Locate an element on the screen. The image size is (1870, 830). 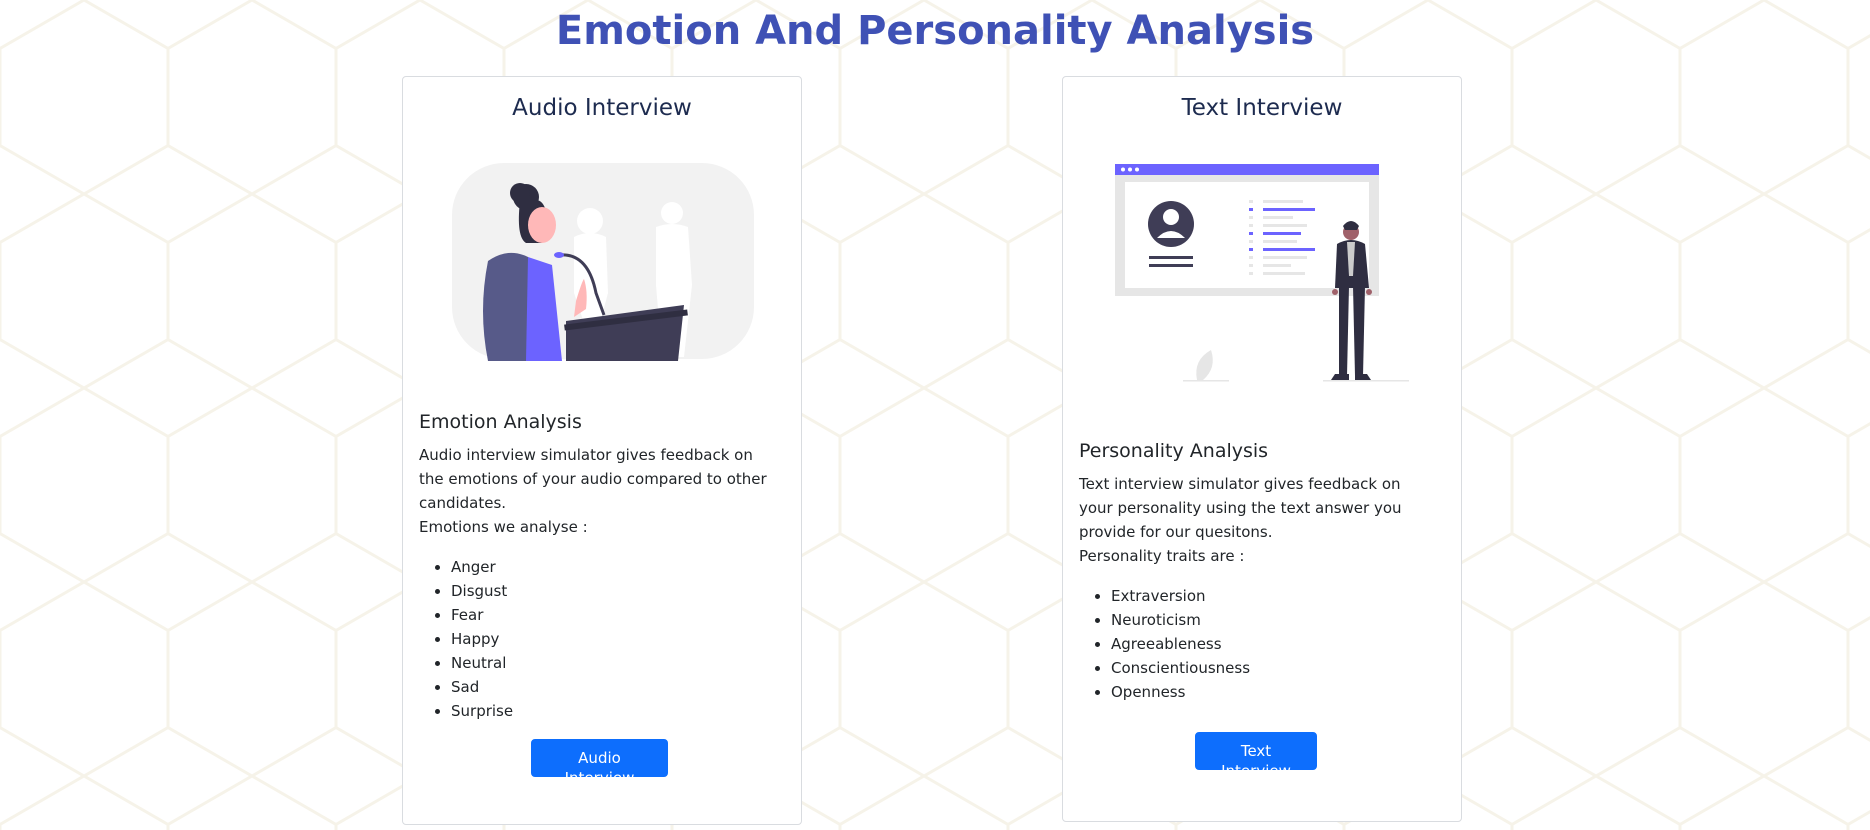
list-item: Openness is located at coordinates (1180, 692).